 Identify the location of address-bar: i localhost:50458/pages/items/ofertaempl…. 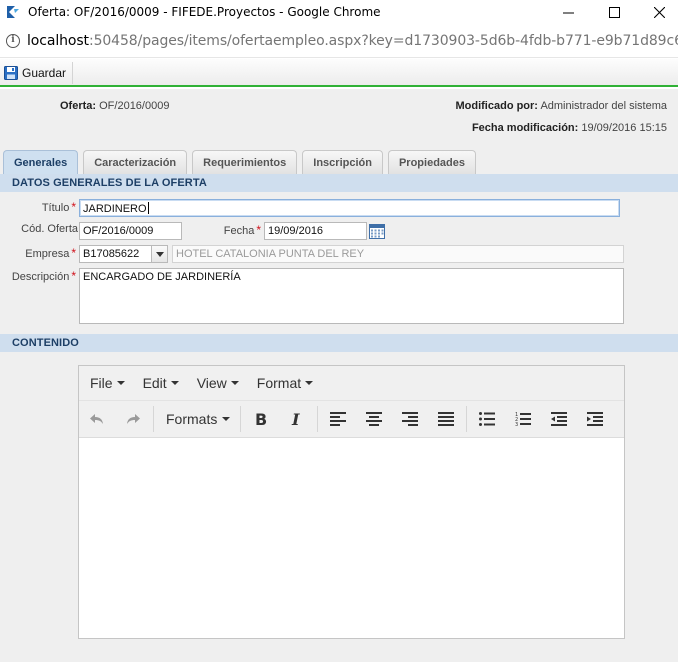
(339, 41).